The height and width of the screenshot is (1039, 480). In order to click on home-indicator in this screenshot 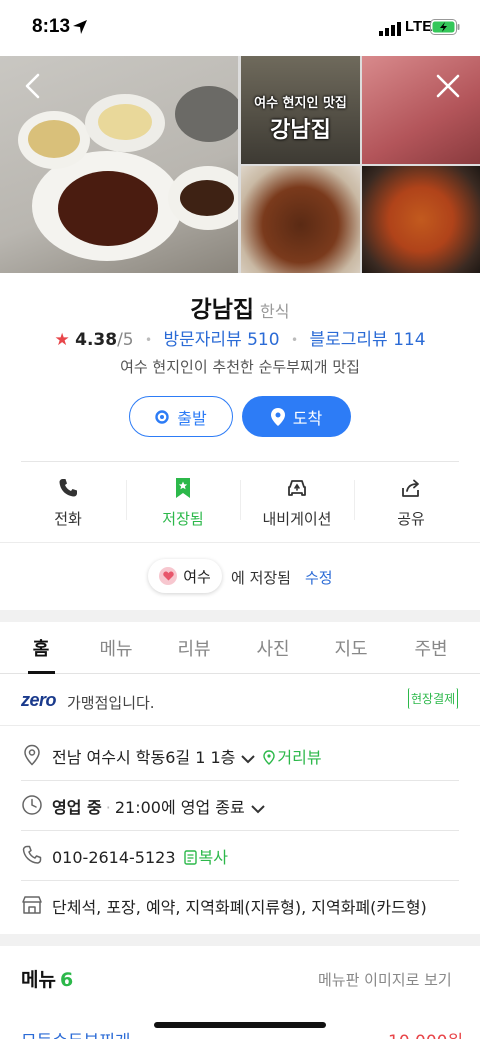, I will do `click(240, 1025)`.